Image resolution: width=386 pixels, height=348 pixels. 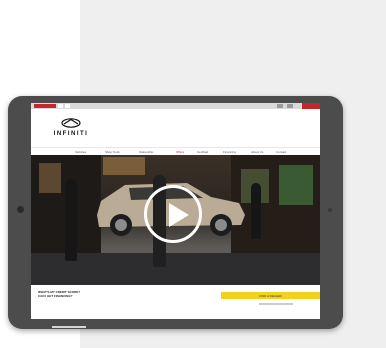 What do you see at coordinates (55, 296) in the screenshot?
I see `promo-line-2: CAN I GET FINANCING?` at bounding box center [55, 296].